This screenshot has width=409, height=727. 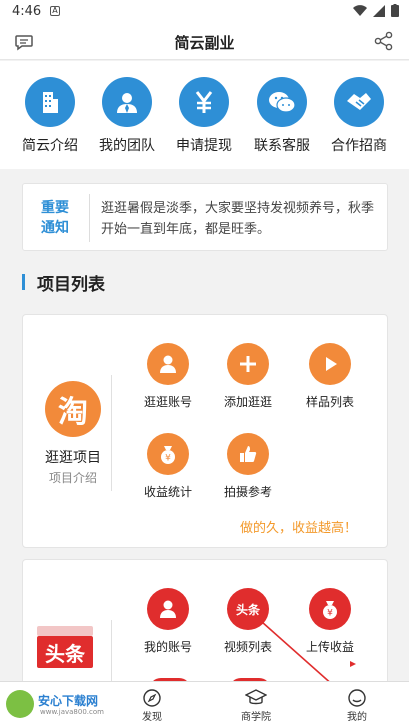 What do you see at coordinates (248, 454) in the screenshot?
I see `thumbs-up-icon` at bounding box center [248, 454].